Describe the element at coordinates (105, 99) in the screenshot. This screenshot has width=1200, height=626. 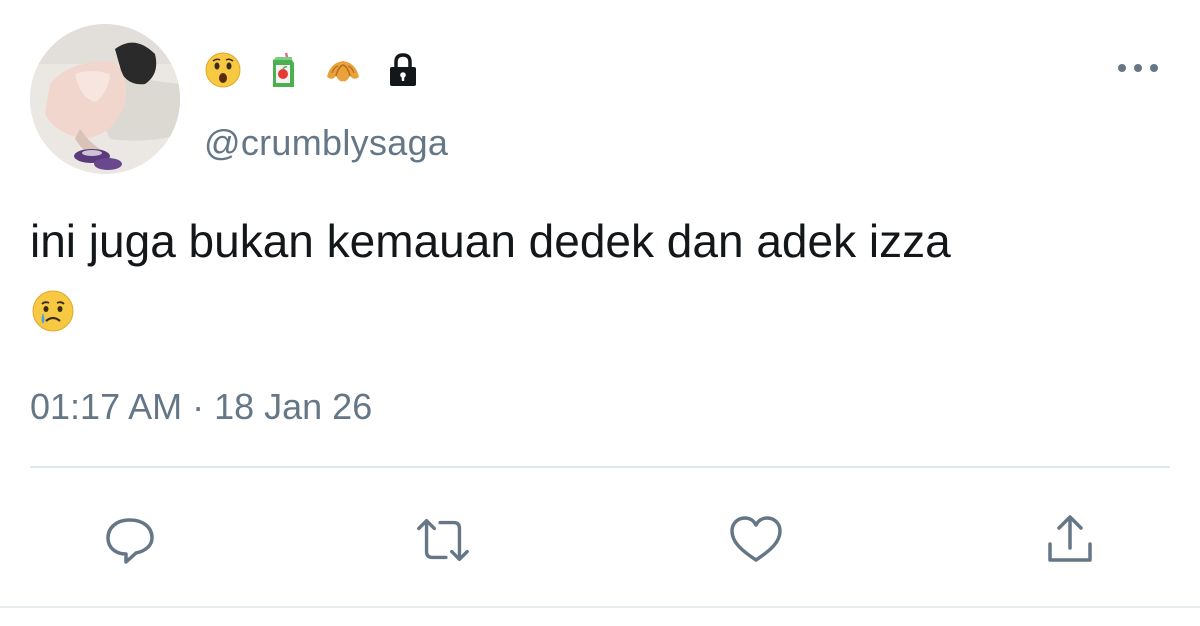
I see `avatar` at that location.